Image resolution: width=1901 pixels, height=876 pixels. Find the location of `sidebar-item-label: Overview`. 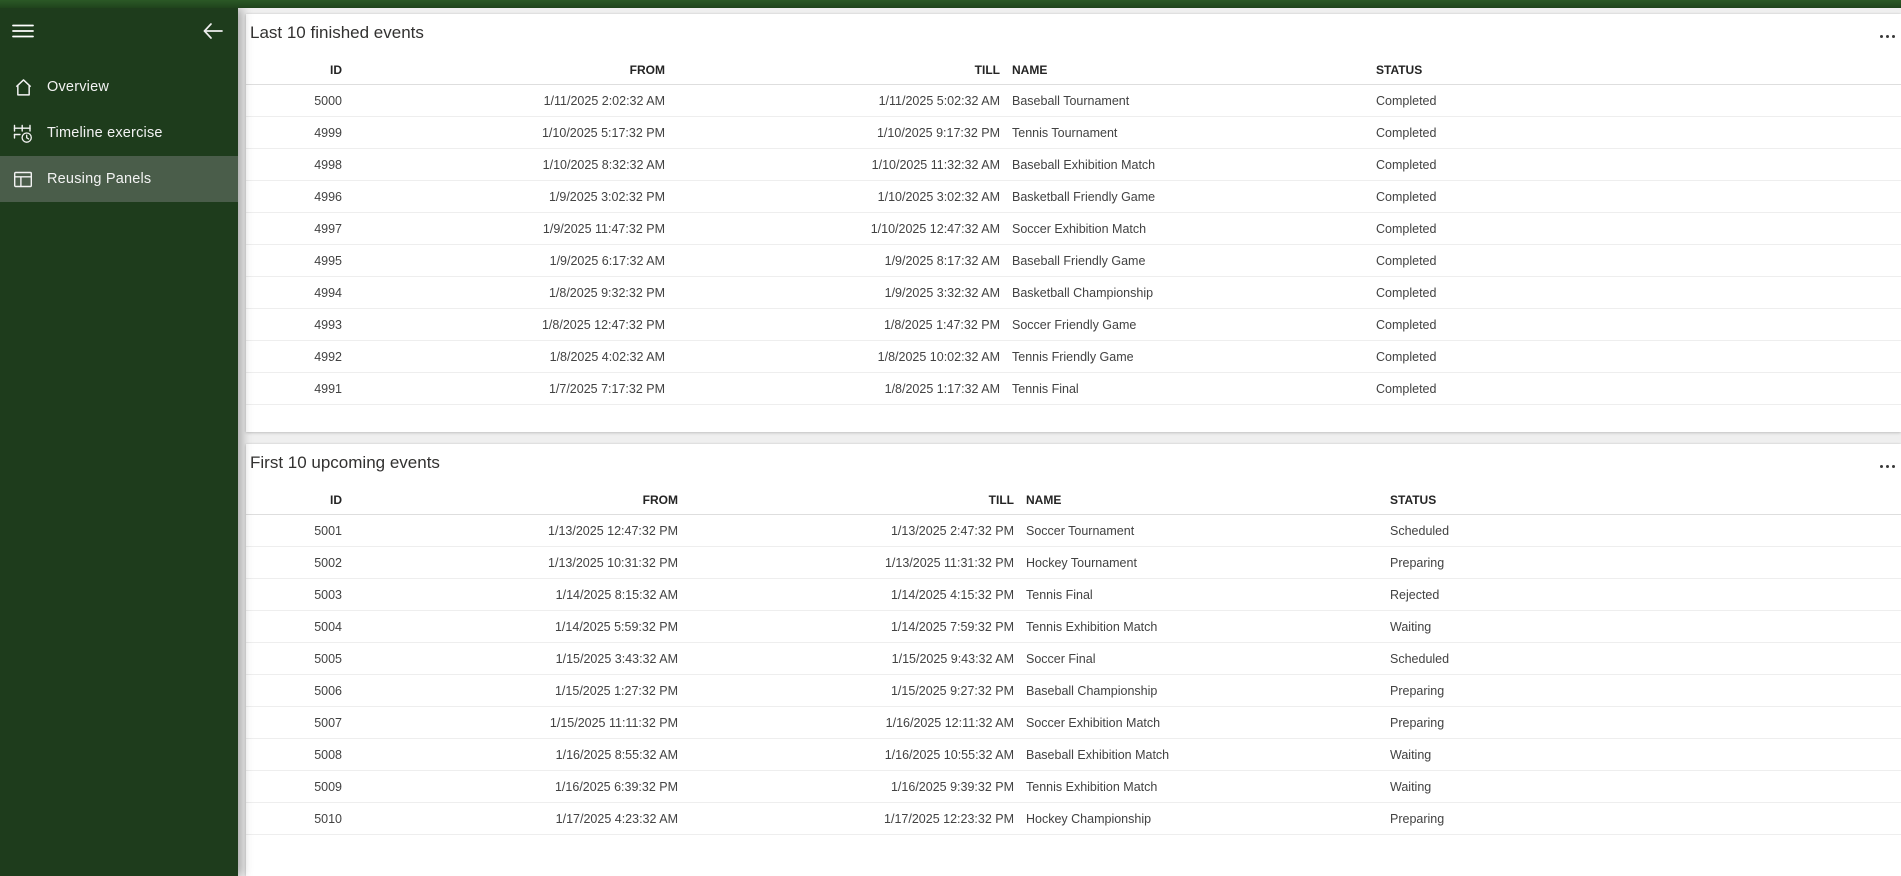

sidebar-item-label: Overview is located at coordinates (78, 87).